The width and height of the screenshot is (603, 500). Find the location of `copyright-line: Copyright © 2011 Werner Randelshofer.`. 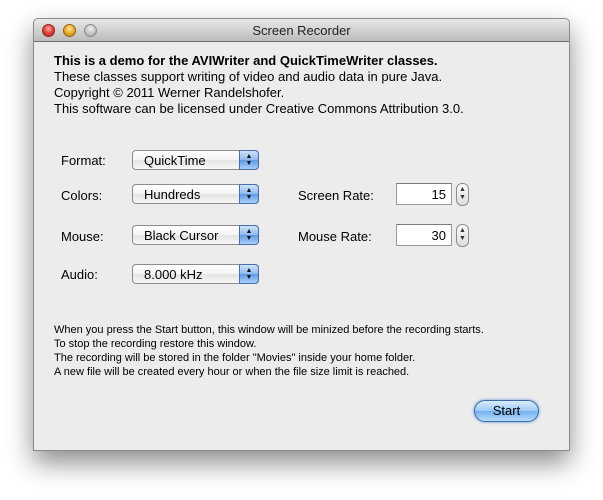

copyright-line: Copyright © 2011 Werner Randelshofer. is located at coordinates (169, 92).